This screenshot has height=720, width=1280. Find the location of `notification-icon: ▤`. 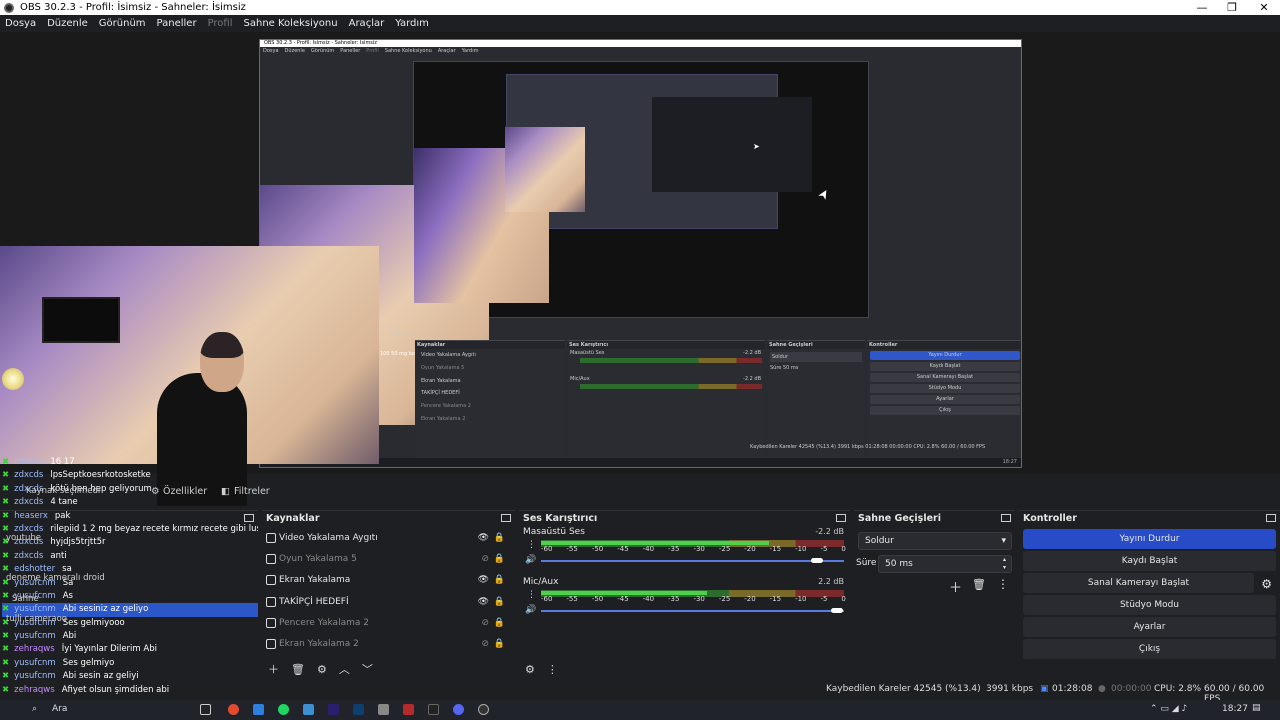

notification-icon: ▤ is located at coordinates (1256, 708).